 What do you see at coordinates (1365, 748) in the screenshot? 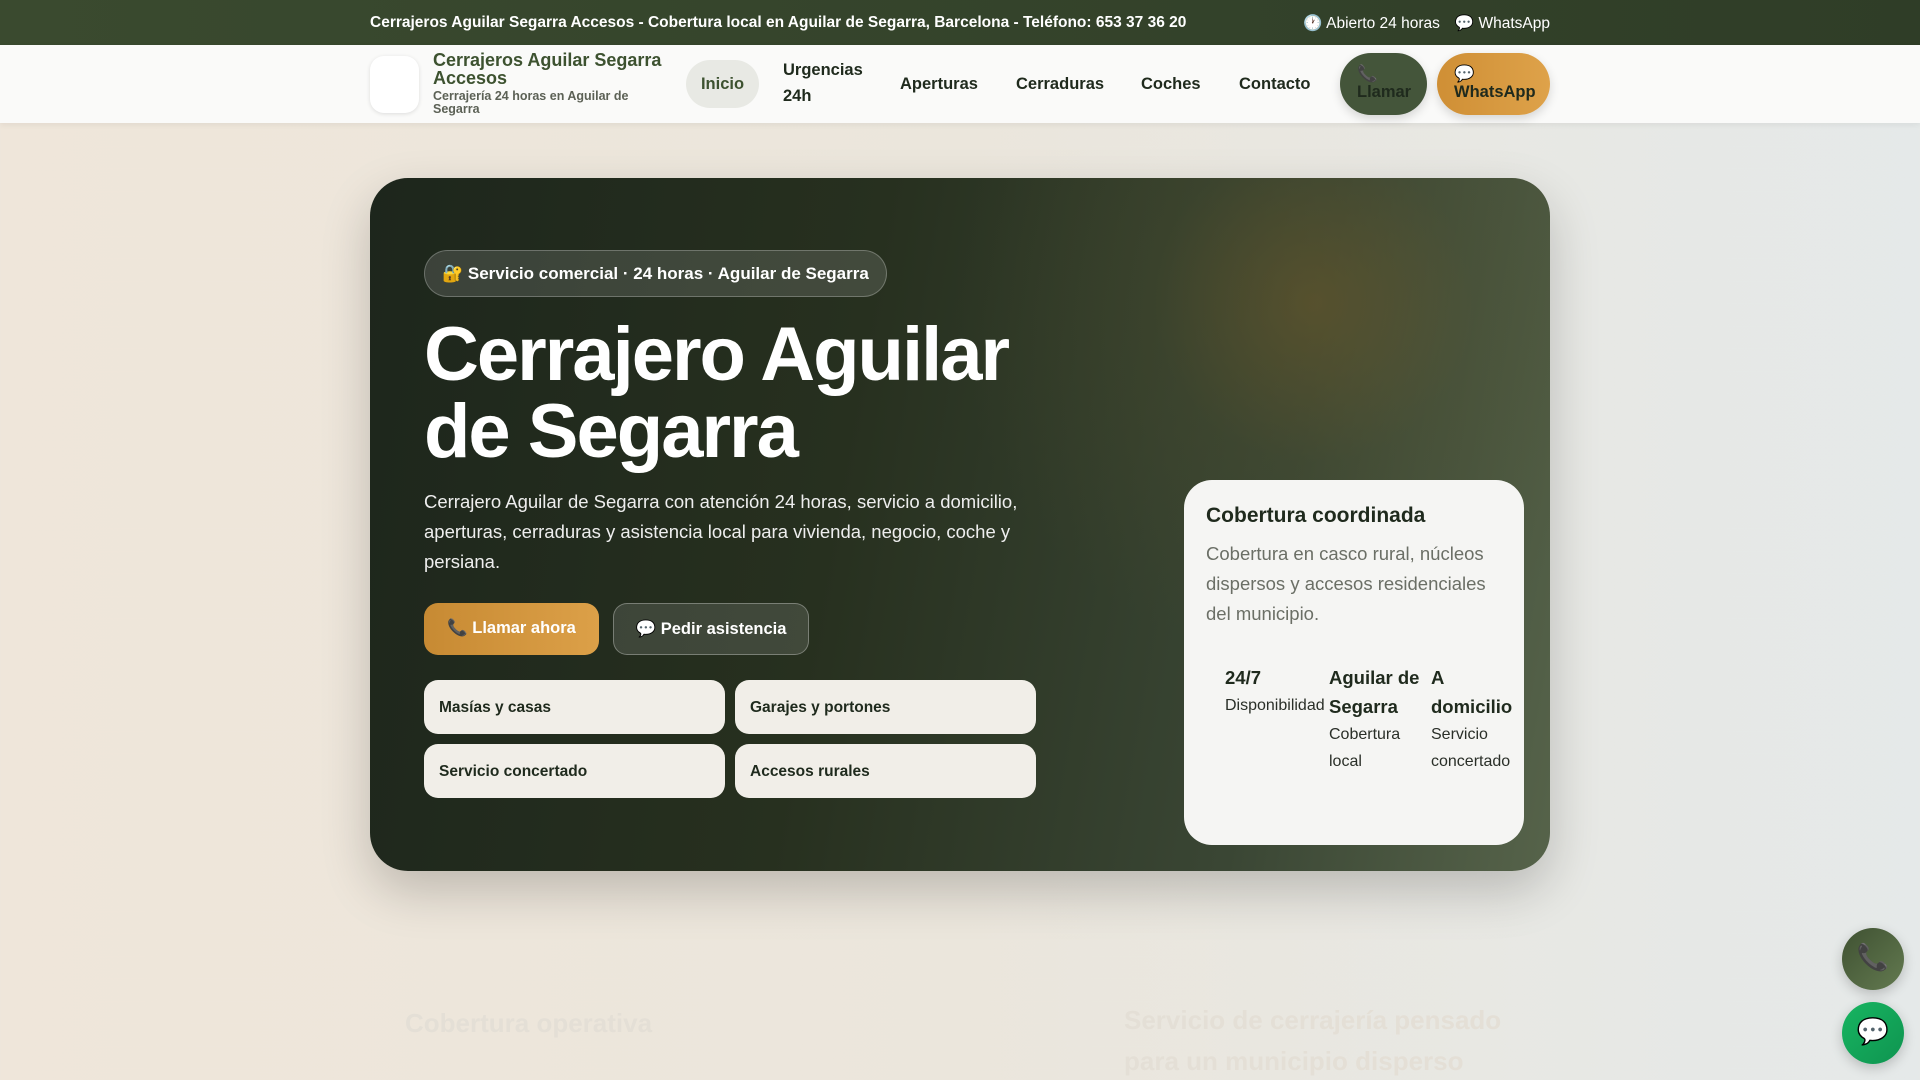
I see `stat-label: Cobertura local` at bounding box center [1365, 748].